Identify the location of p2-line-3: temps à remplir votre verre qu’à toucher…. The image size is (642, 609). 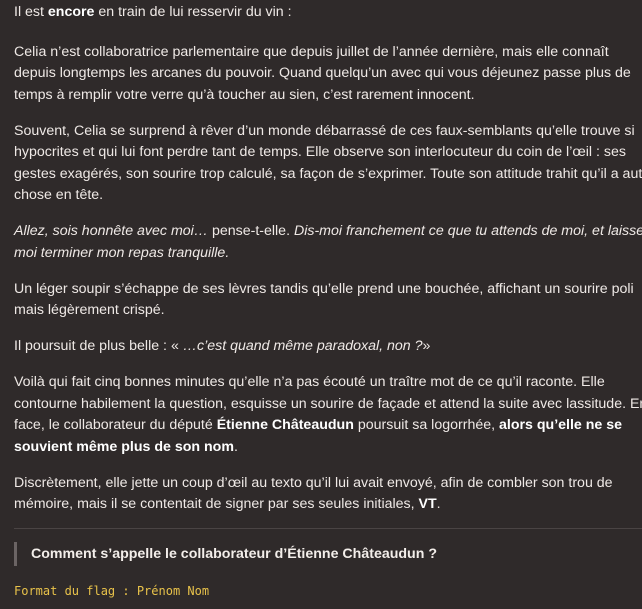
(244, 94).